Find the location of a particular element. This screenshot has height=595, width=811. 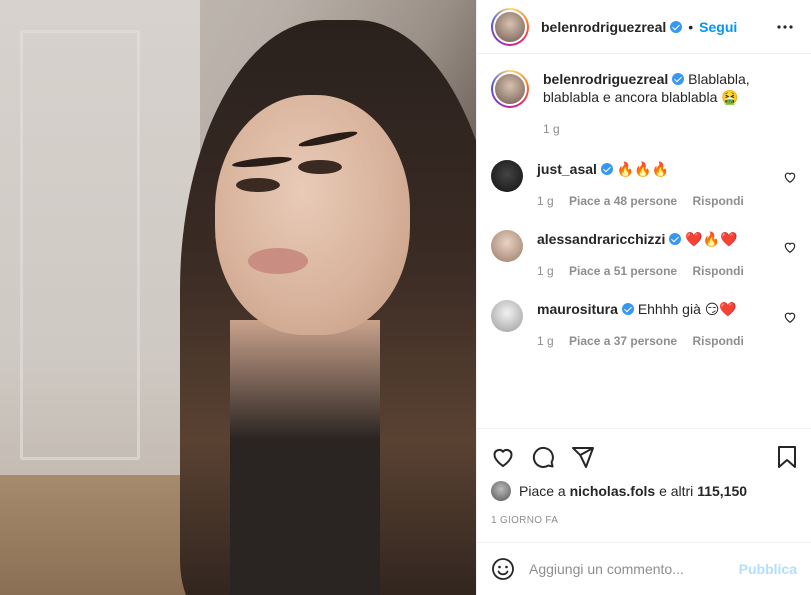

comment-likes: Piace a 51 persone is located at coordinates (623, 271).